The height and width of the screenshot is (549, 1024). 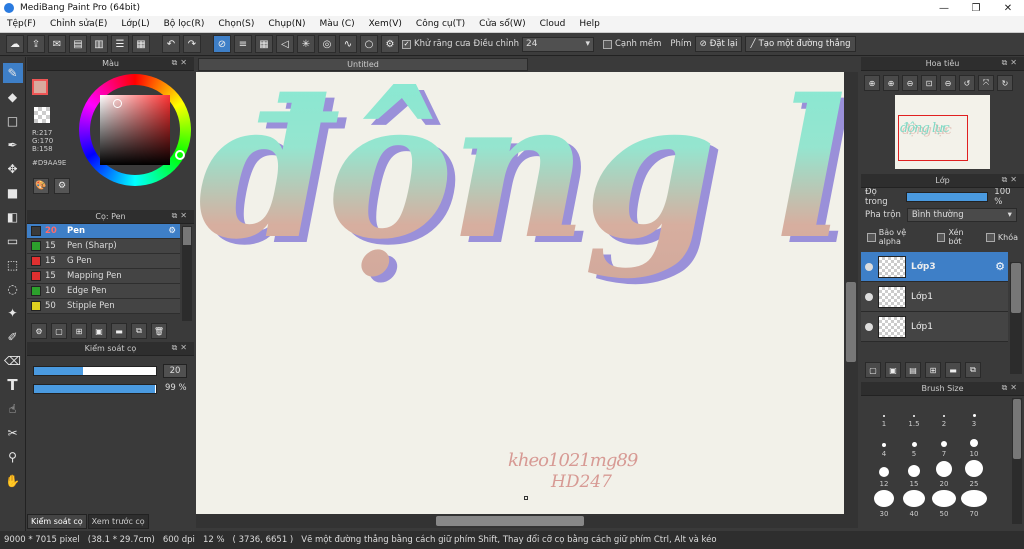 I want to click on eye-icon, so click(x=869, y=326).